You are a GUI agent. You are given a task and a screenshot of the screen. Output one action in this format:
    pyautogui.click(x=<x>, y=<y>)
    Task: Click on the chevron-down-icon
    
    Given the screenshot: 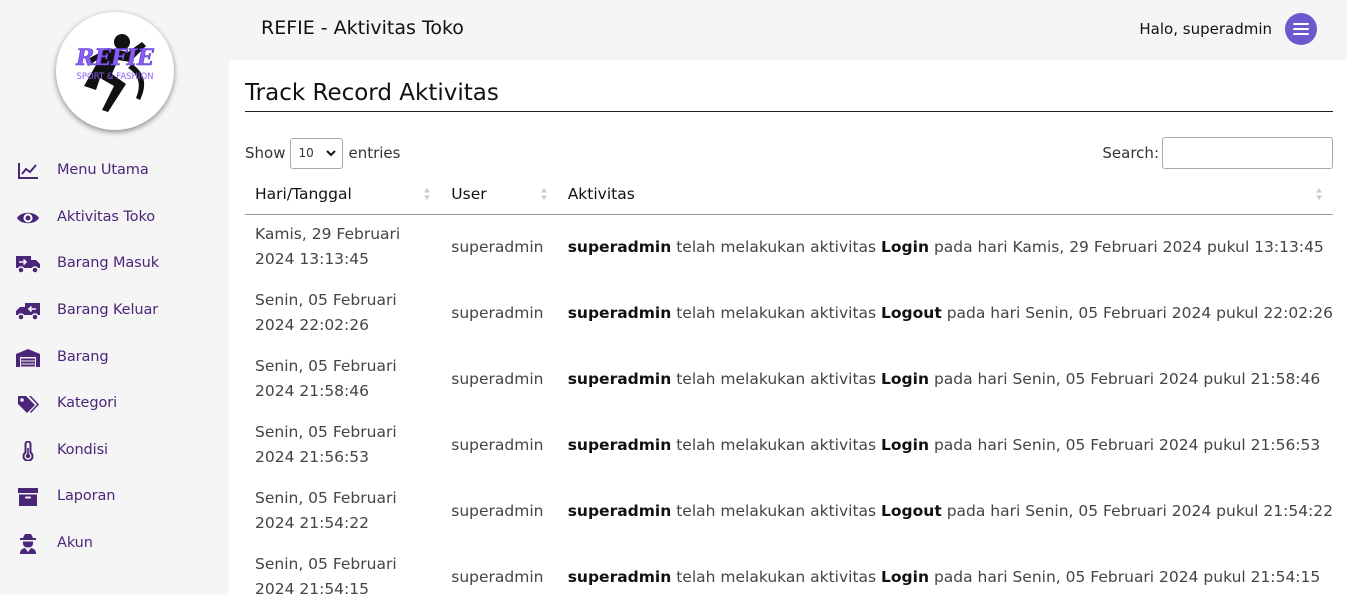 What is the action you would take?
    pyautogui.click(x=331, y=152)
    